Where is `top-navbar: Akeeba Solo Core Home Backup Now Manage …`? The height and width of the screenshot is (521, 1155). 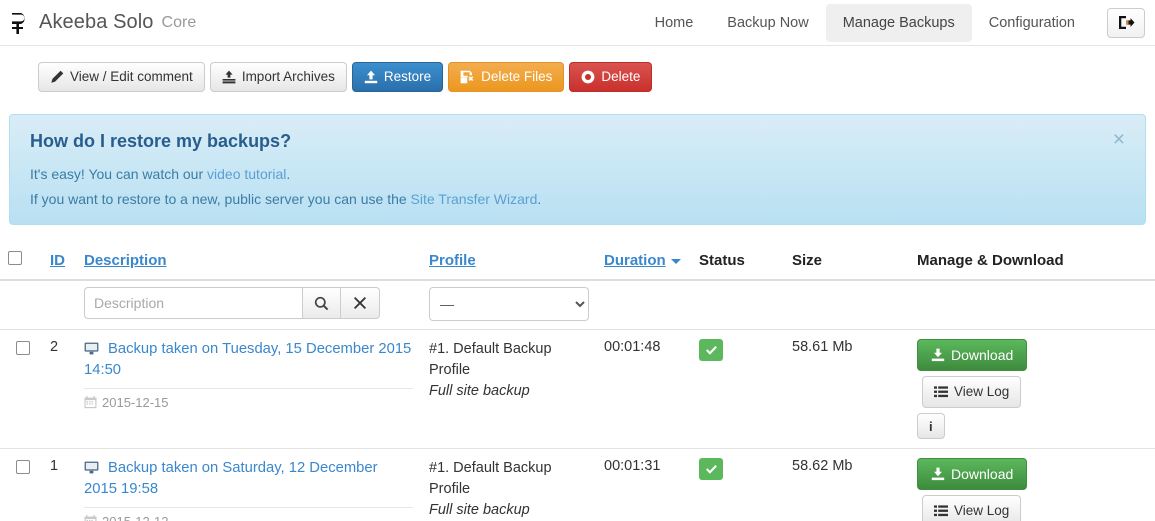
top-navbar: Akeeba Solo Core Home Backup Now Manage … is located at coordinates (577, 23).